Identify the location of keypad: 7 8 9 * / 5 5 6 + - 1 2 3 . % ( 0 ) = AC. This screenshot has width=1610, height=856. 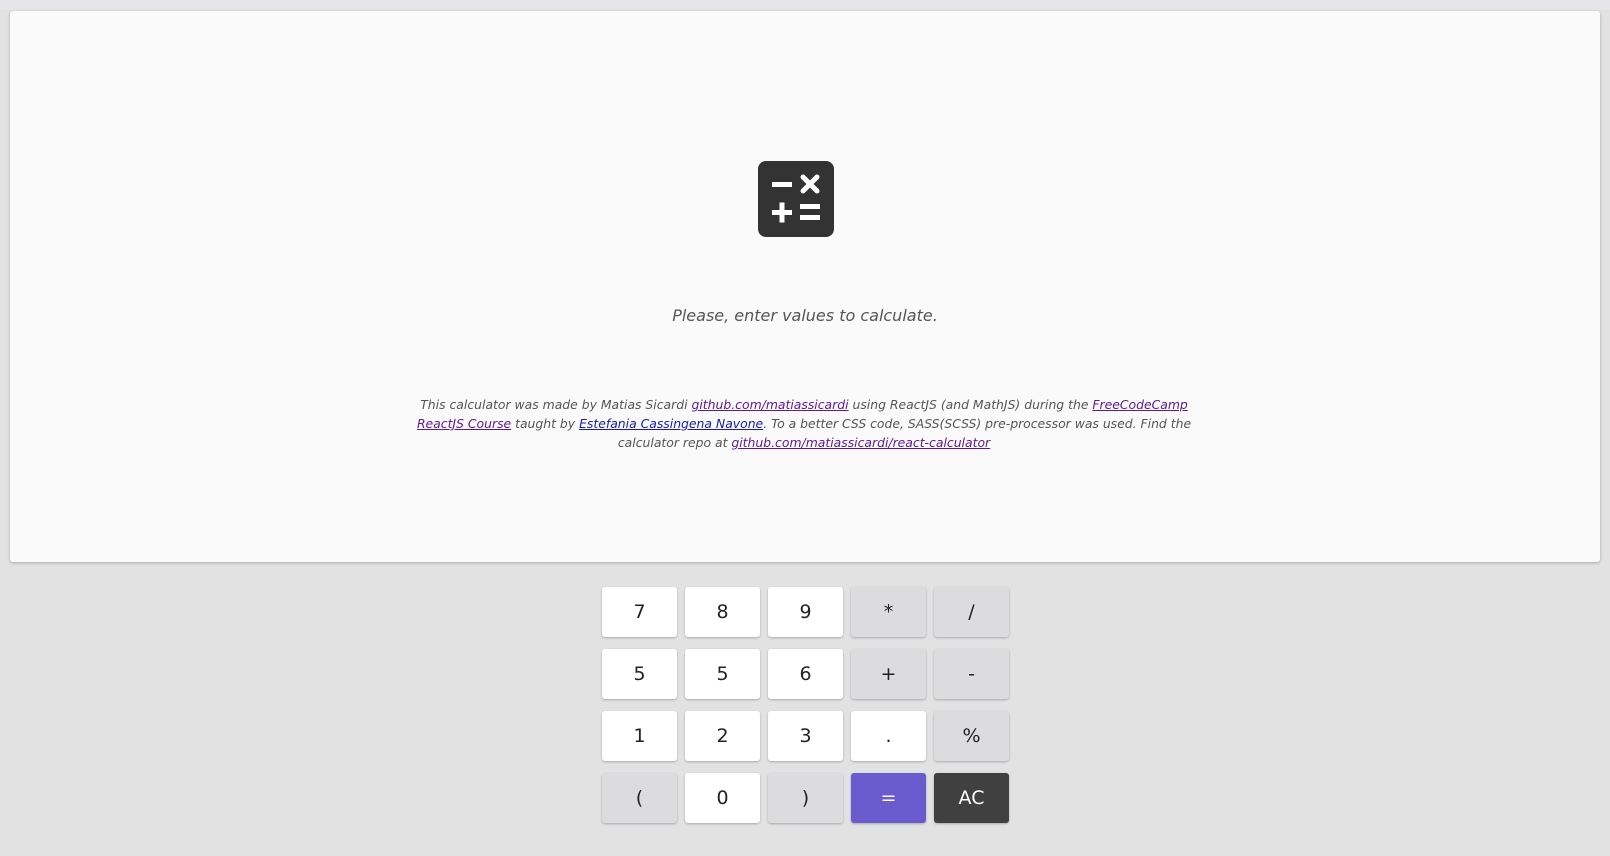
(805, 705).